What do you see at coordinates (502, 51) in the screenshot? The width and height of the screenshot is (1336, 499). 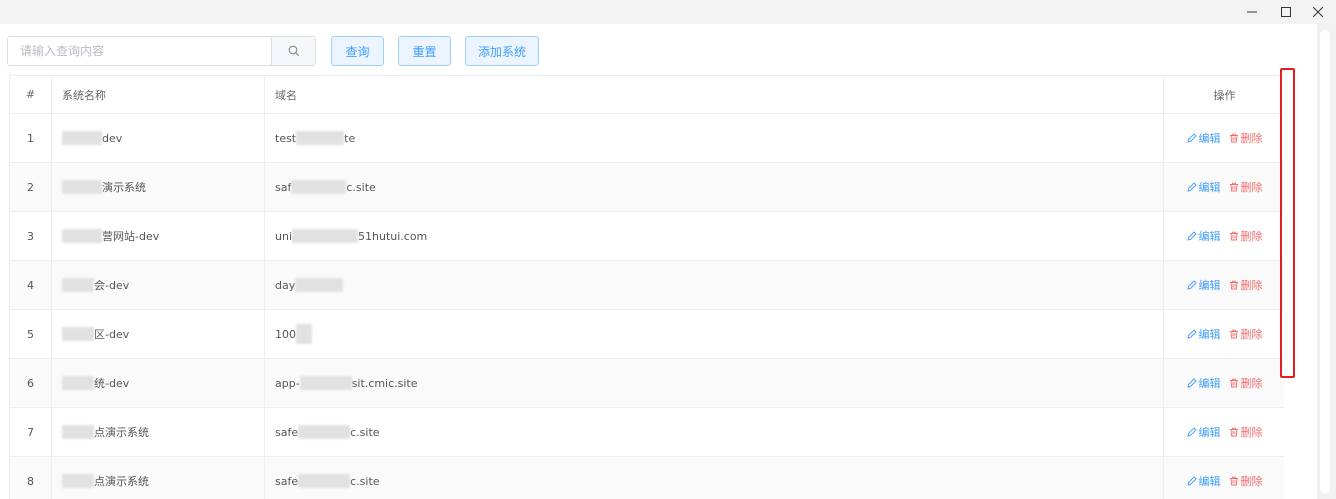 I see `add-system-button: 添加系统` at bounding box center [502, 51].